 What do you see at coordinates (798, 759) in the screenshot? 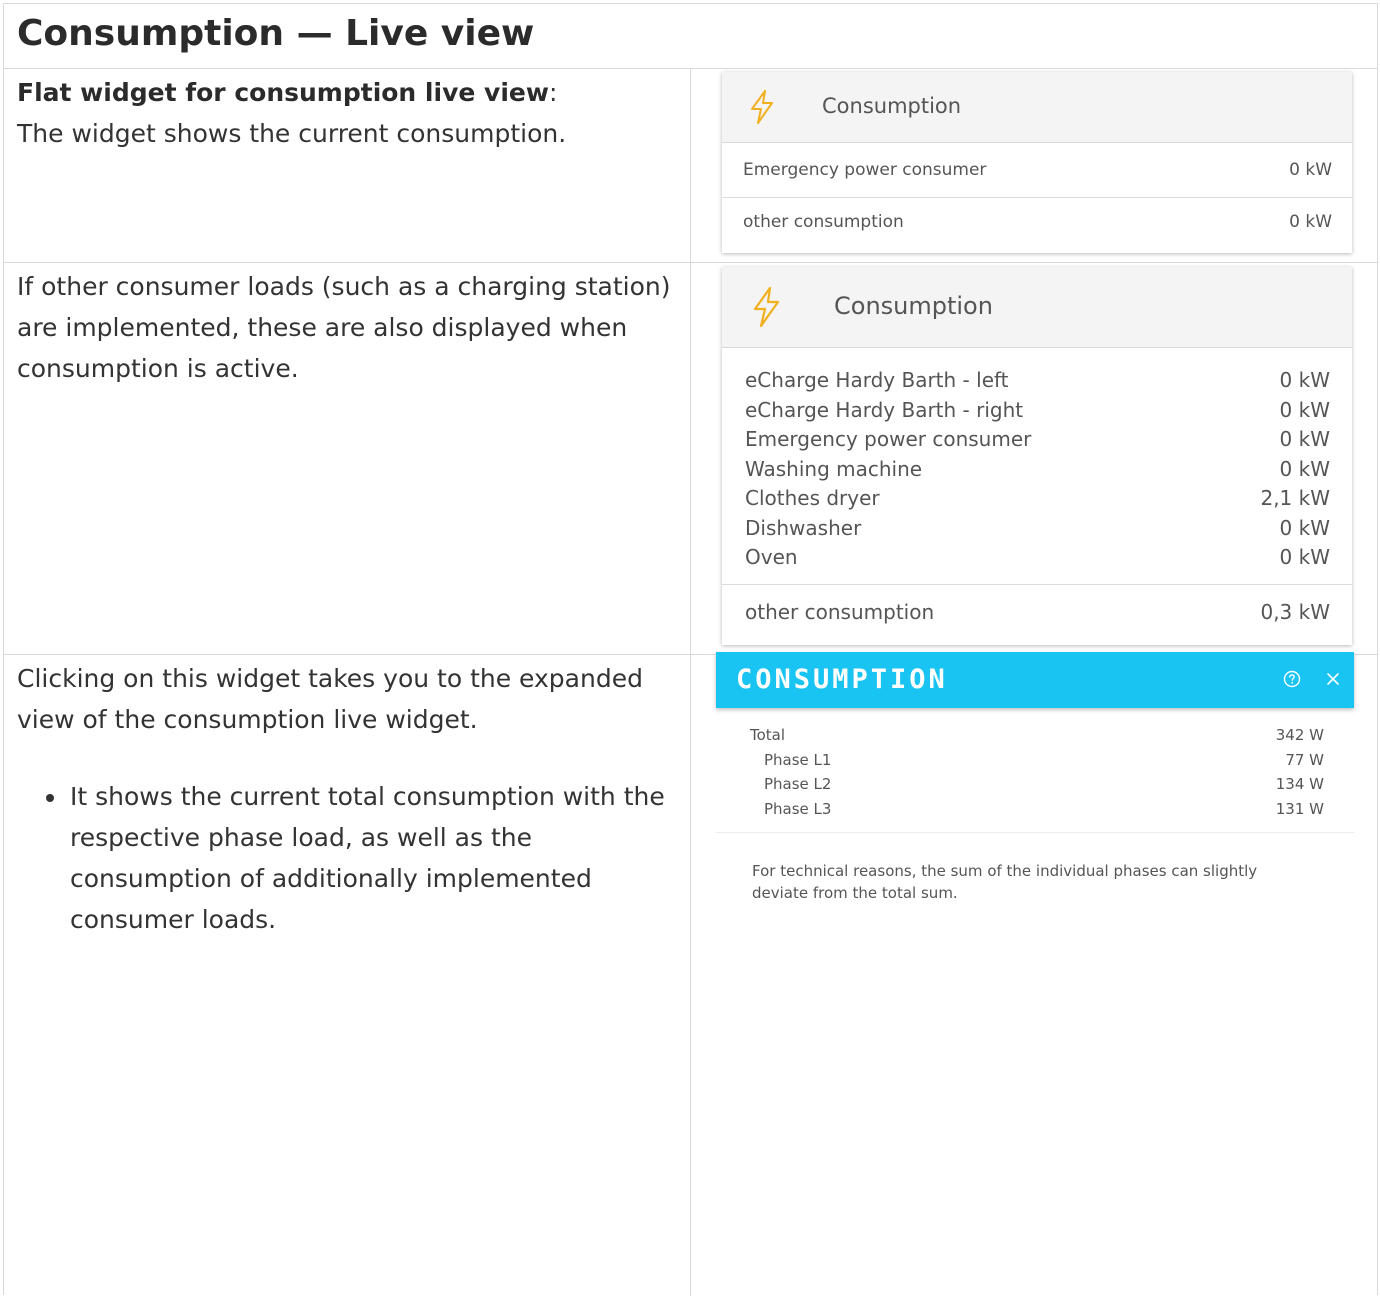
I see `phase-label: Phase L1` at bounding box center [798, 759].